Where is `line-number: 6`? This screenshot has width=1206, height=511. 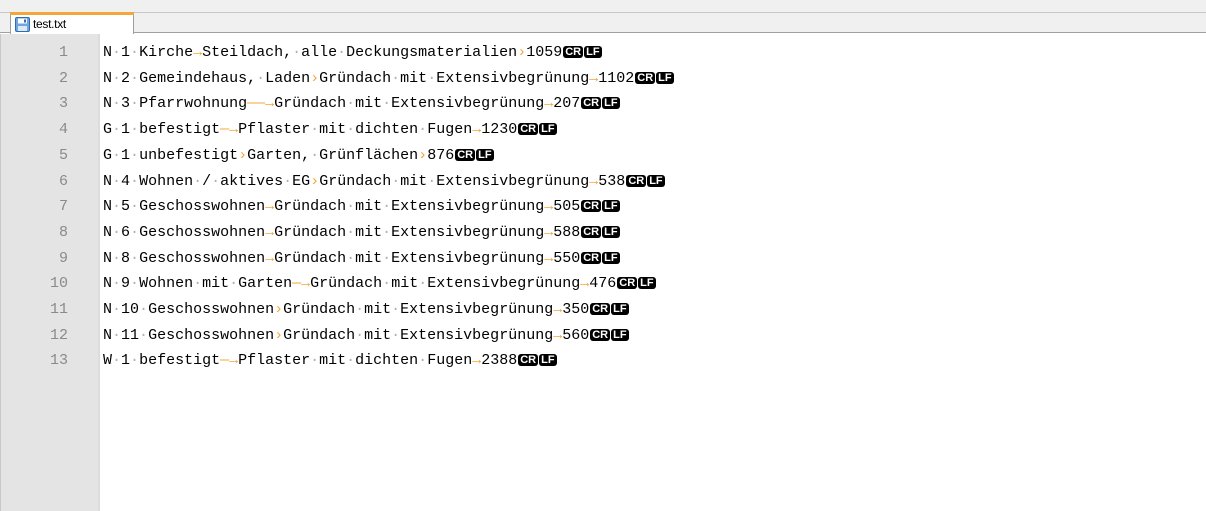
line-number: 6 is located at coordinates (63, 181).